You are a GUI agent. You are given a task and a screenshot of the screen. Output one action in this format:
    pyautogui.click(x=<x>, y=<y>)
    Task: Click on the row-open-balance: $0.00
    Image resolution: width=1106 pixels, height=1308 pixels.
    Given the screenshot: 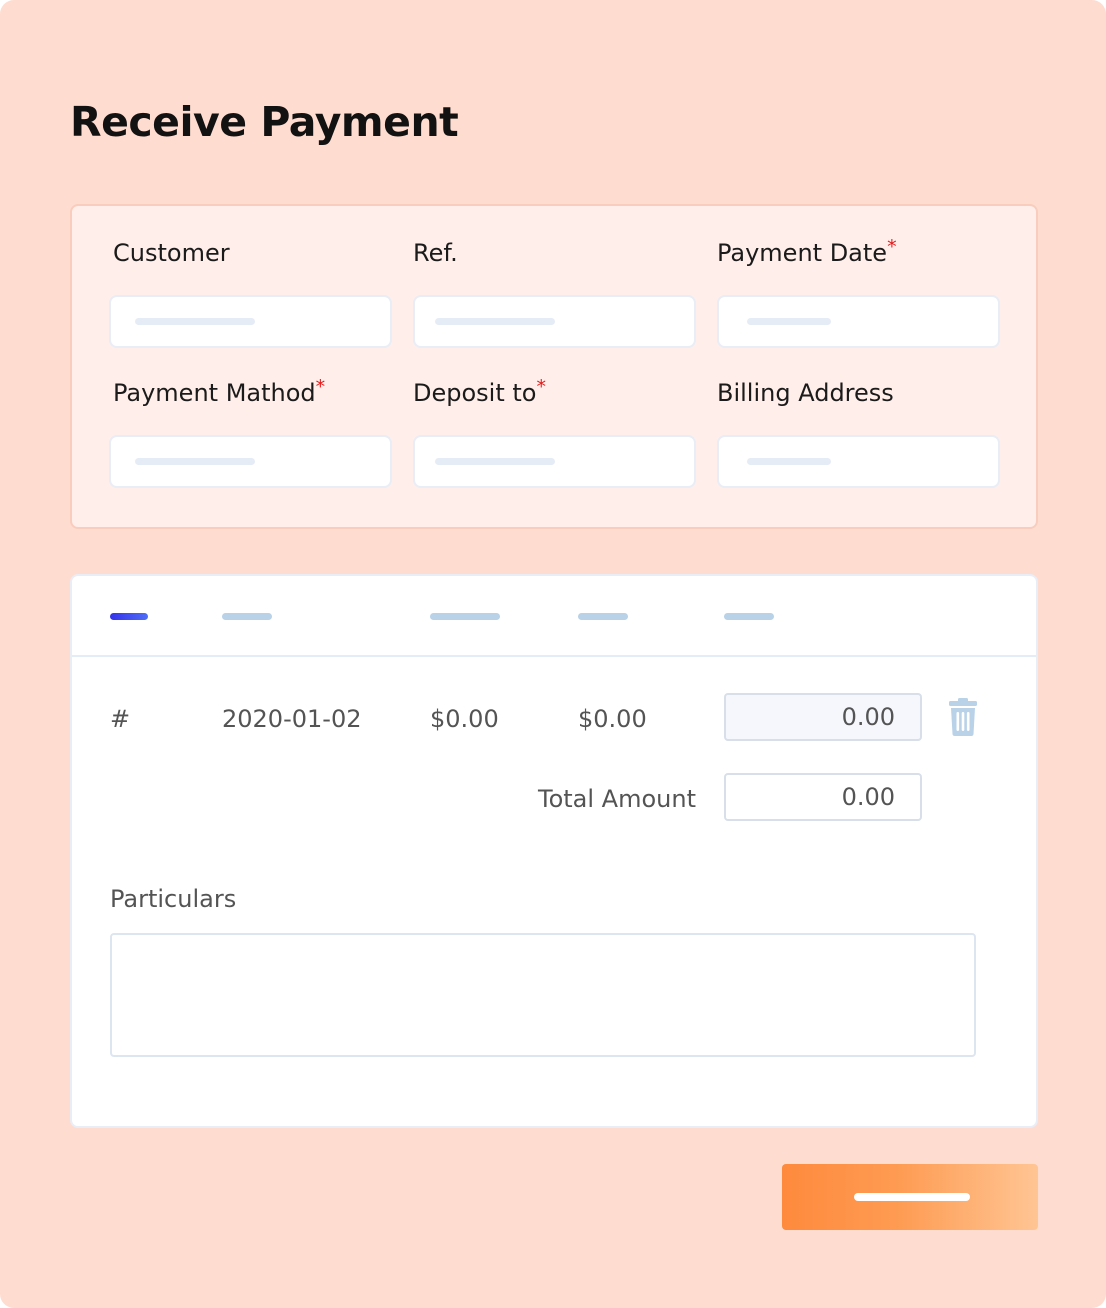 What is the action you would take?
    pyautogui.click(x=612, y=719)
    